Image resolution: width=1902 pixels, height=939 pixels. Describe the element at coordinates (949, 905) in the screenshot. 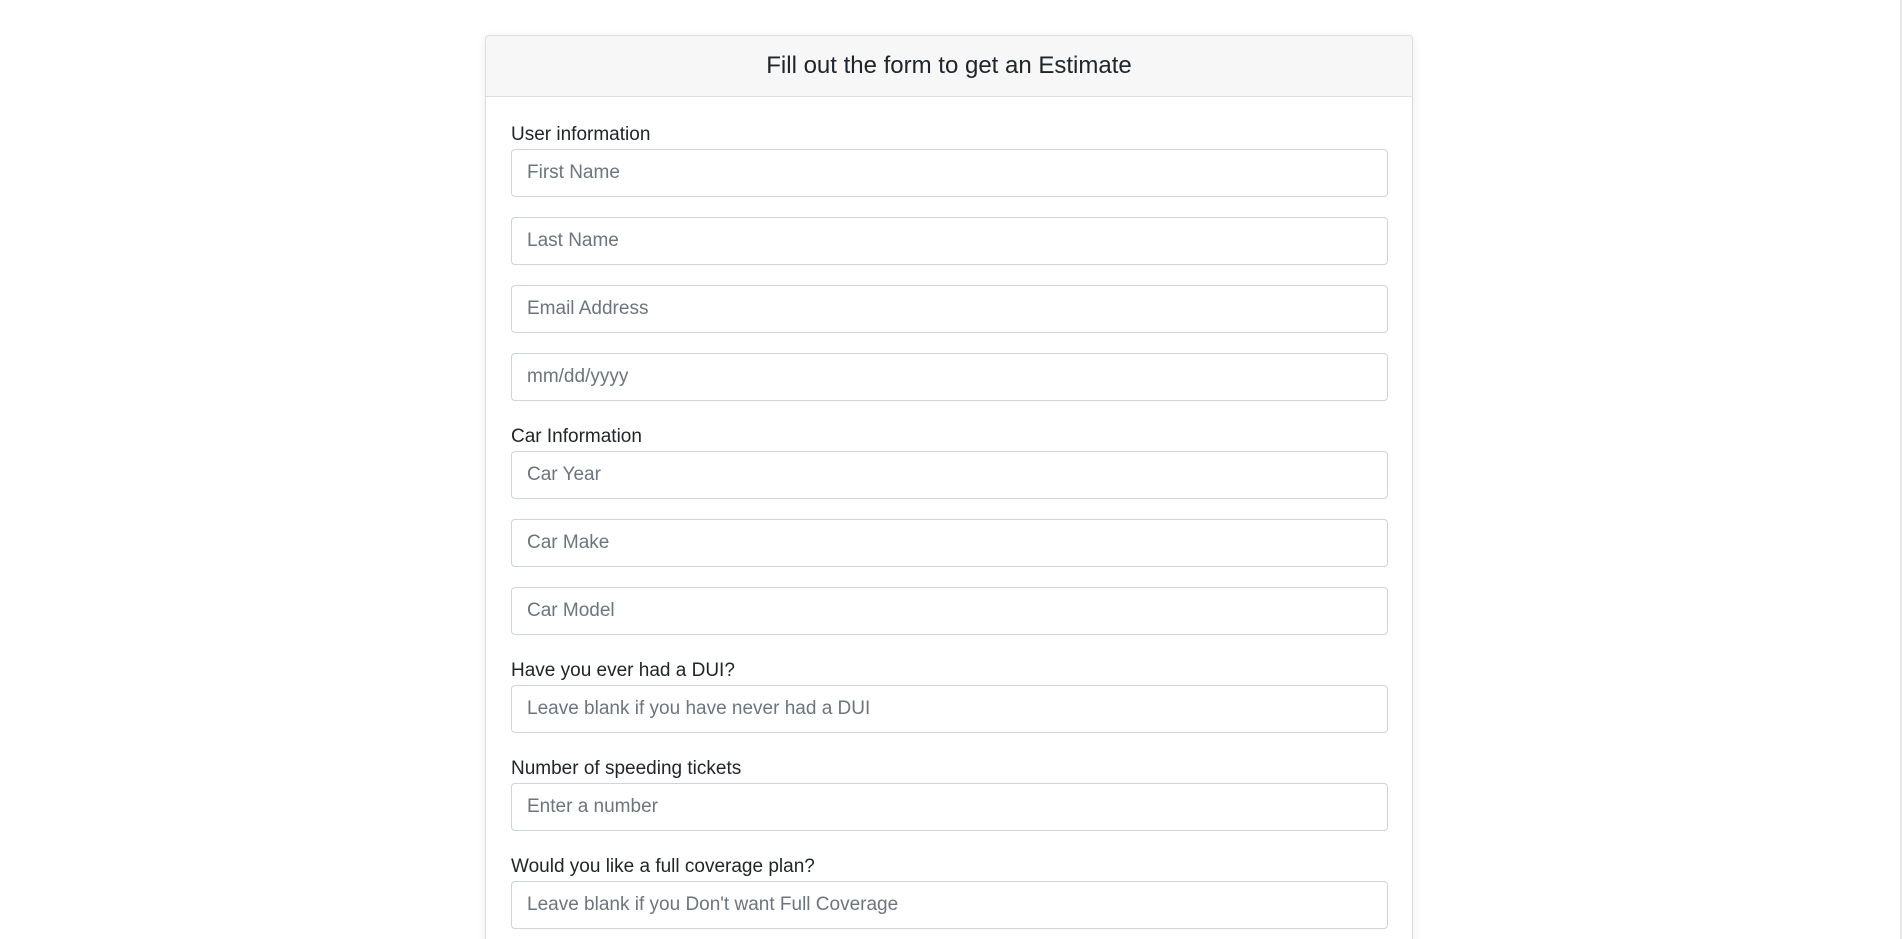

I see `full-coverage-input` at that location.